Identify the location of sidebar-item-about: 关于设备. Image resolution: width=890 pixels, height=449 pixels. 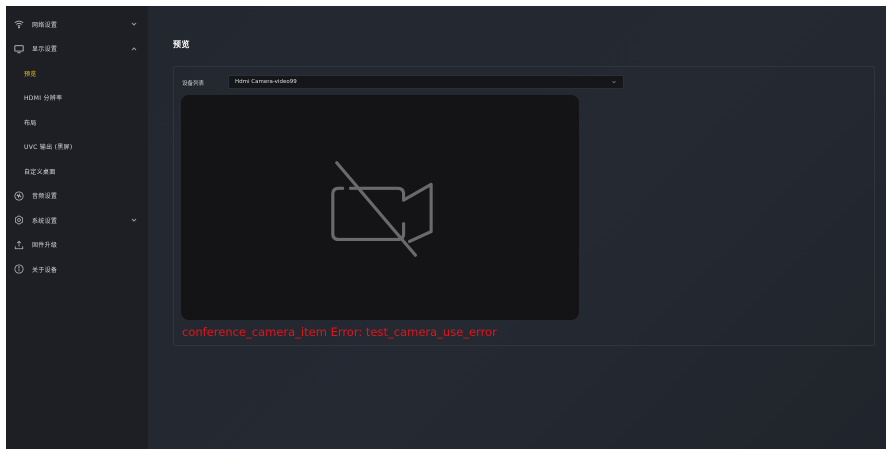
(77, 269).